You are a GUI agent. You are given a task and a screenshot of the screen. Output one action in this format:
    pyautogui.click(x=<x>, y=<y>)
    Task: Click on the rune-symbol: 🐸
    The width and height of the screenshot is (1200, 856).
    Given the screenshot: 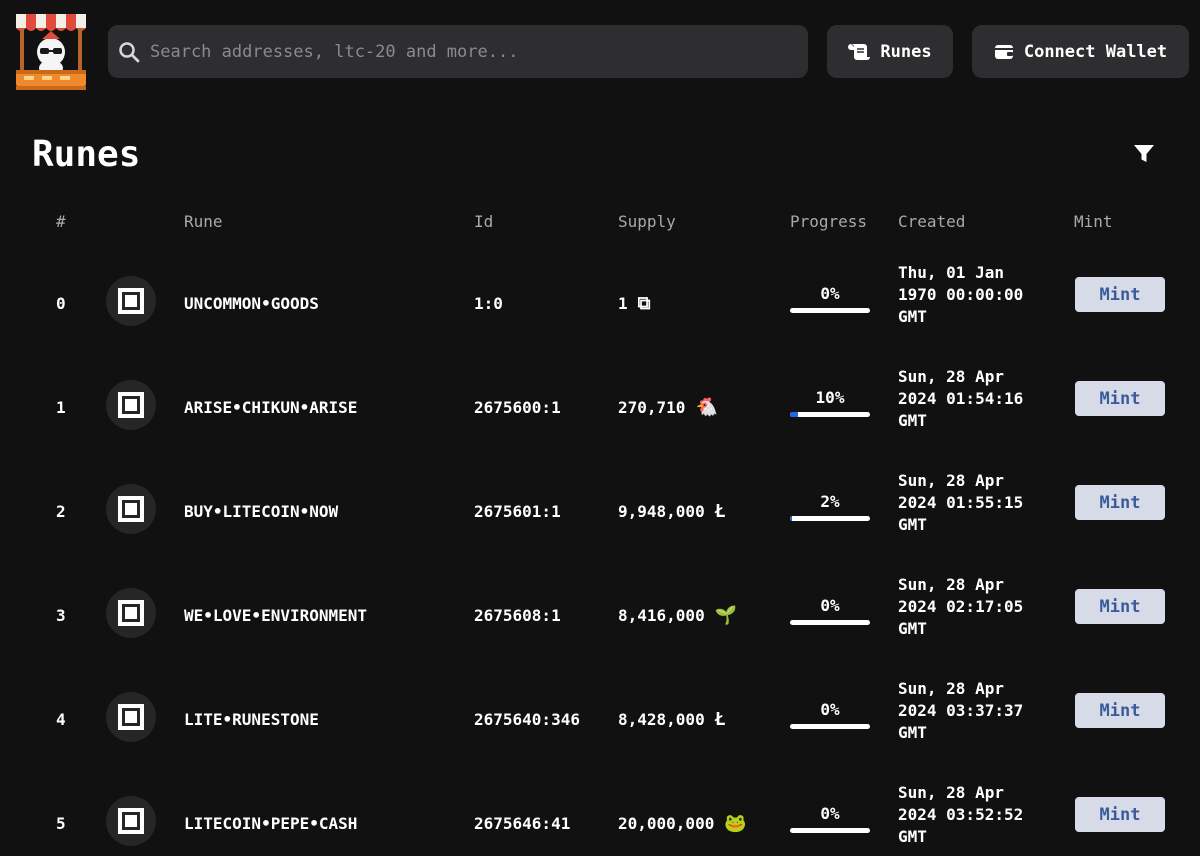 What is the action you would take?
    pyautogui.click(x=735, y=823)
    